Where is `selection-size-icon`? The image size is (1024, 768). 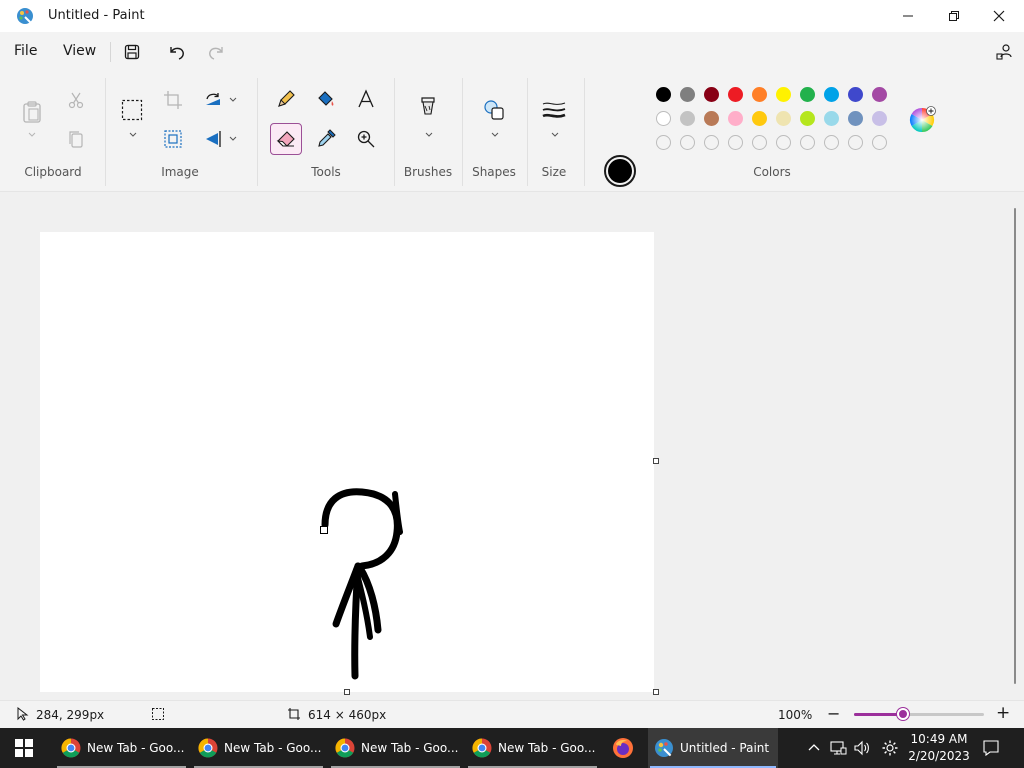
selection-size-icon is located at coordinates (158, 714).